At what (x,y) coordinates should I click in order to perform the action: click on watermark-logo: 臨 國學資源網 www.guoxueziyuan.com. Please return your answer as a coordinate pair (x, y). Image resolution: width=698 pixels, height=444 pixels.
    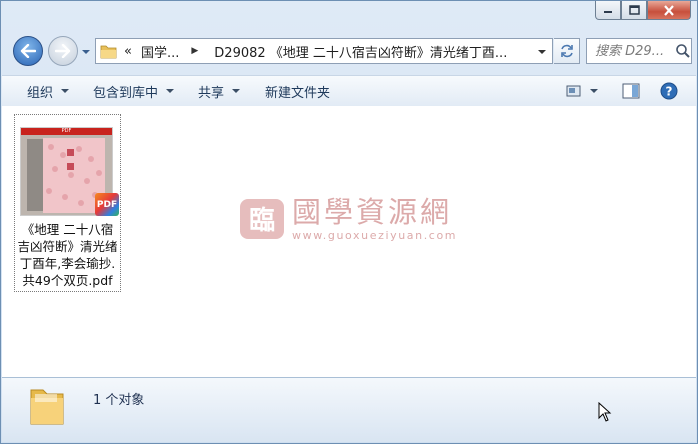
    Looking at the image, I should click on (347, 219).